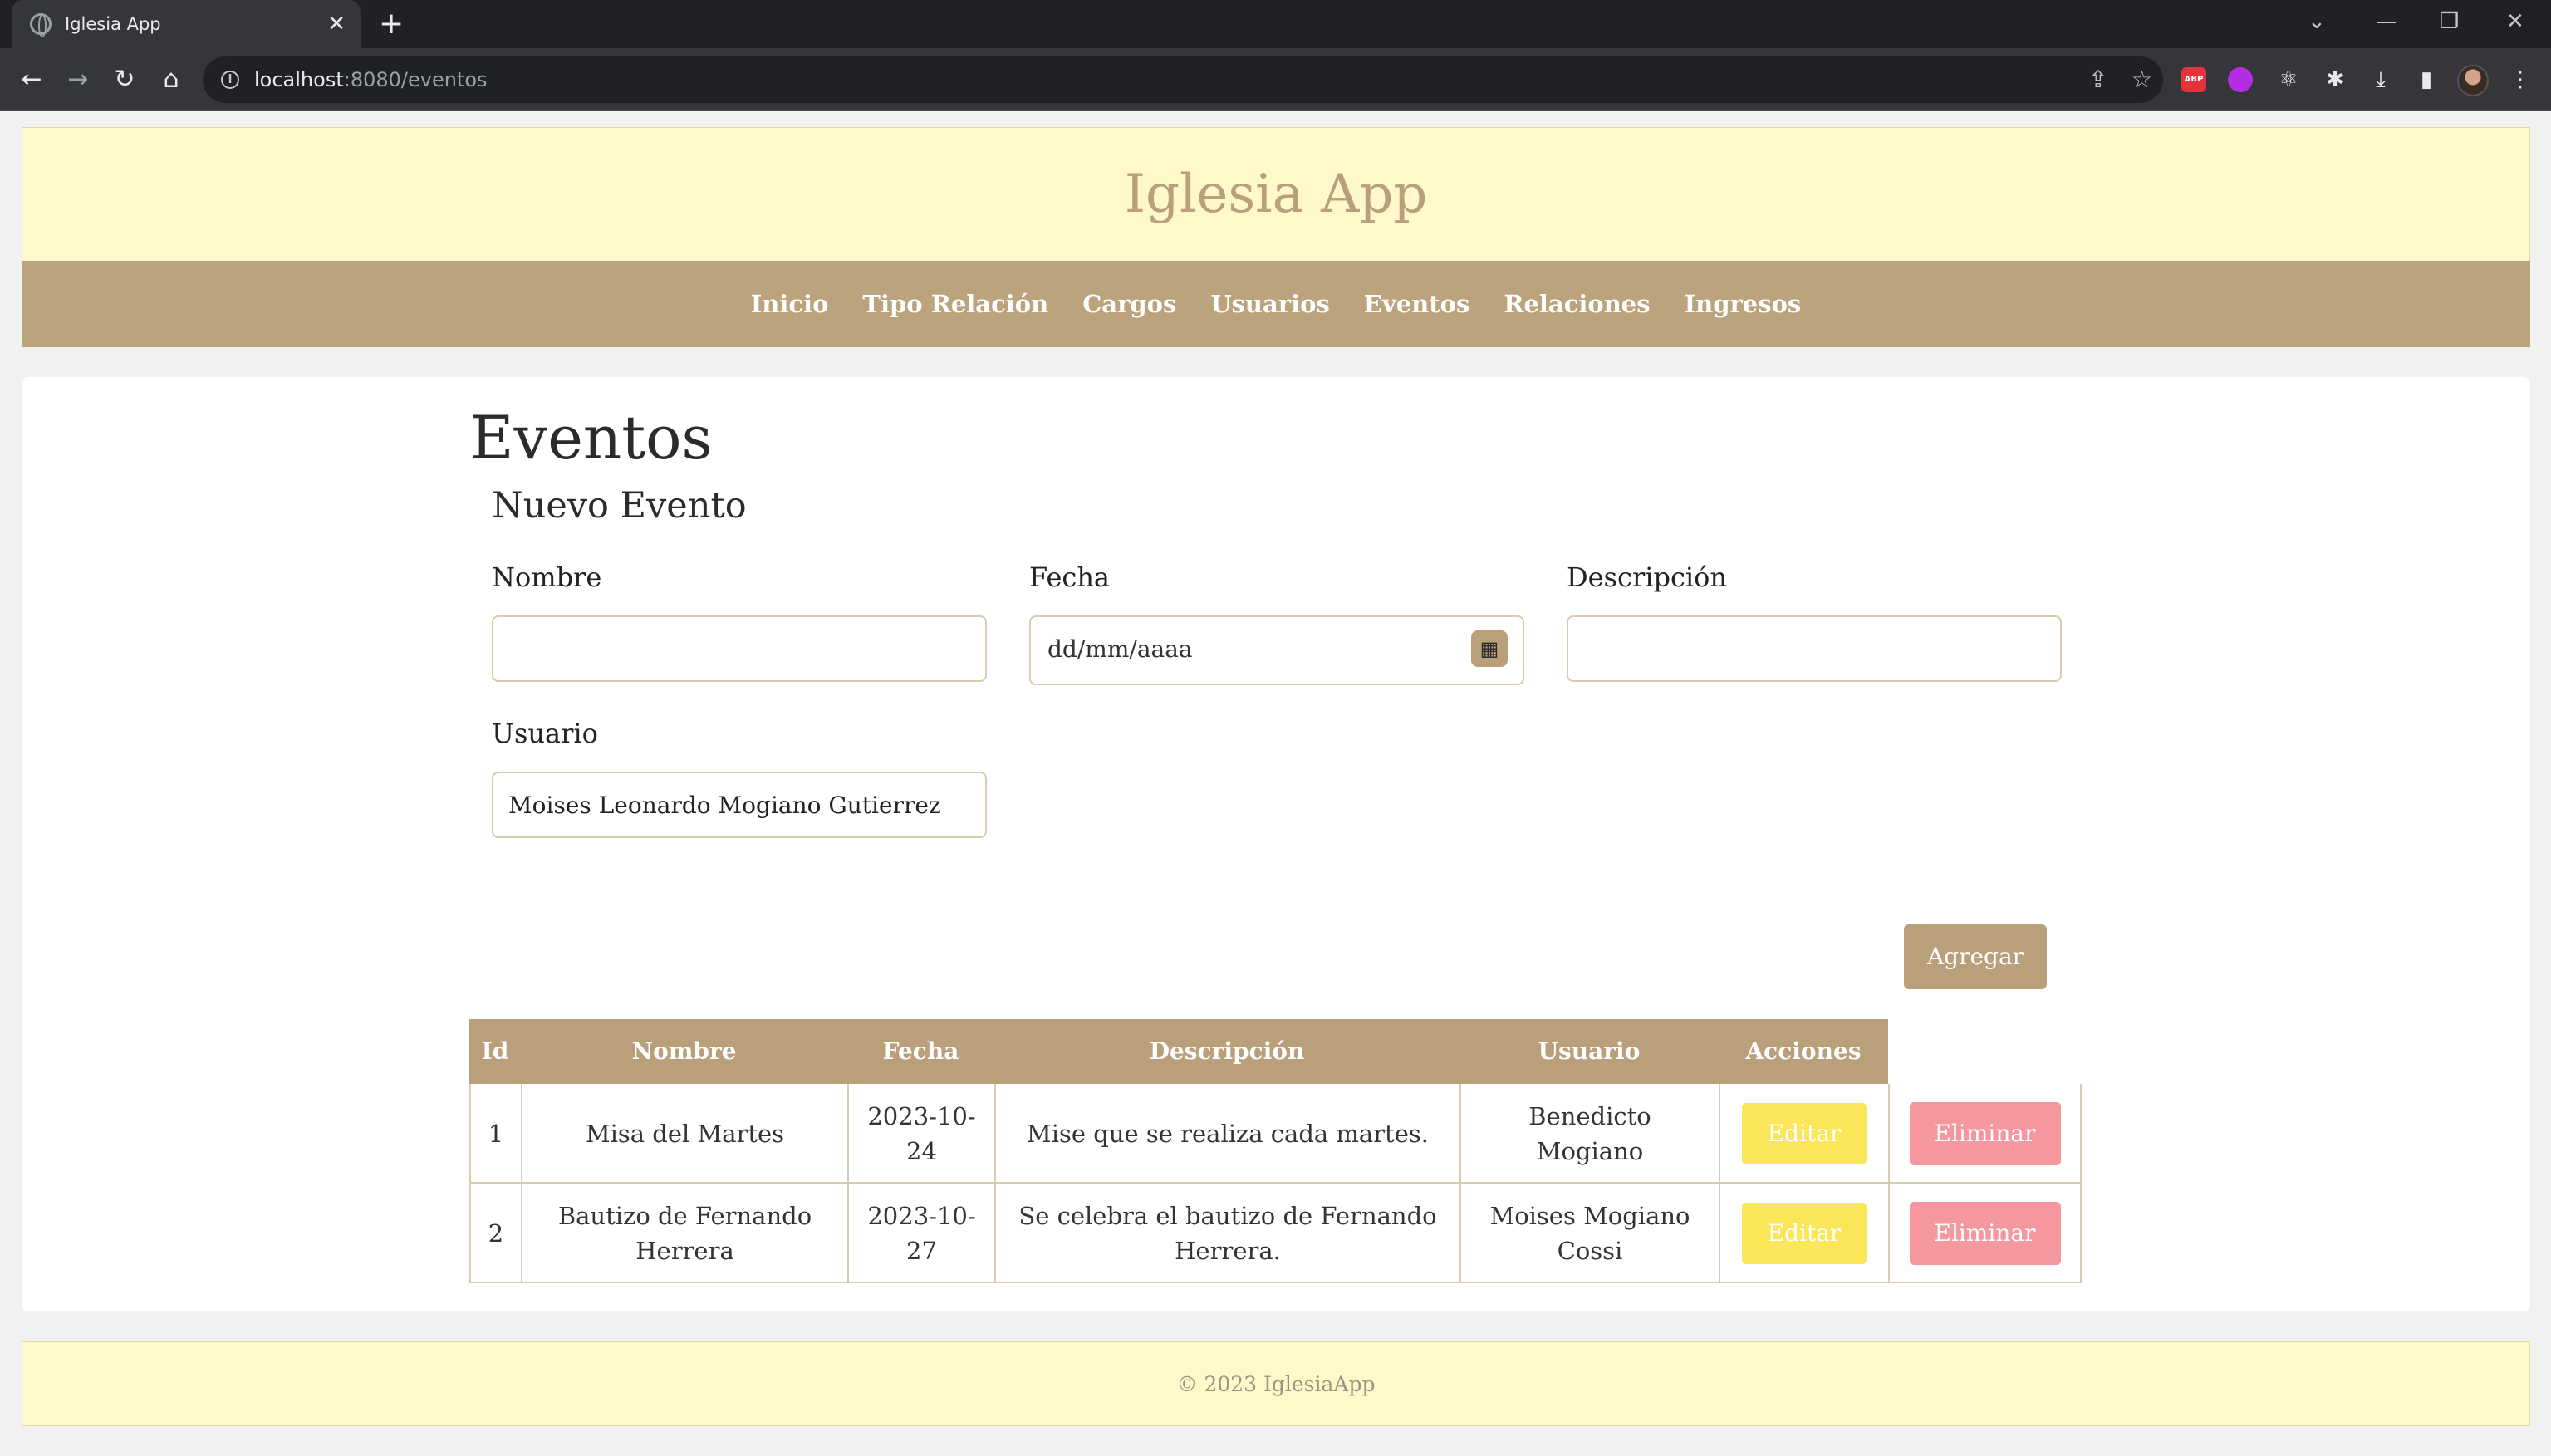  Describe the element at coordinates (1227, 1134) in the screenshot. I see `cell-descripcion: Mise que se realiza cada martes.` at that location.